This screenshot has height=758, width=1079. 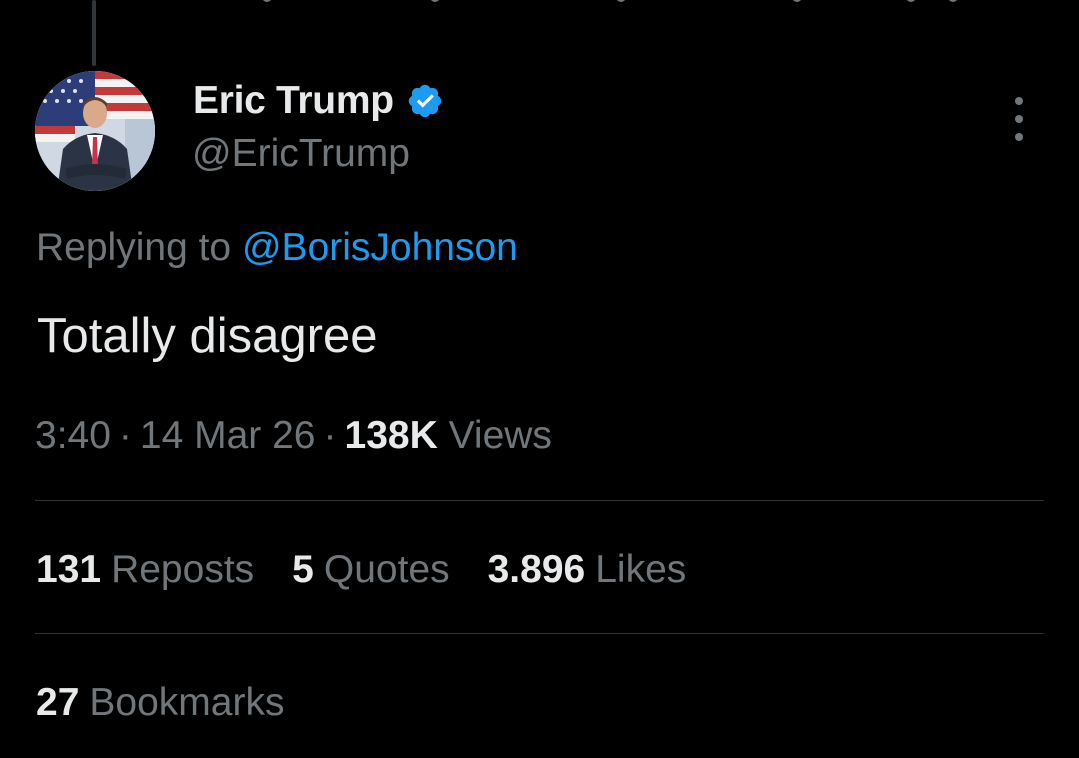 I want to click on avatar, so click(x=95, y=131).